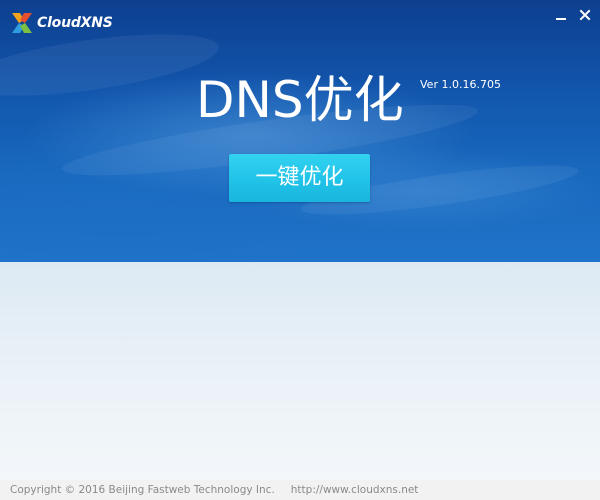  I want to click on website-link: http://www.cloudxns.net, so click(355, 490).